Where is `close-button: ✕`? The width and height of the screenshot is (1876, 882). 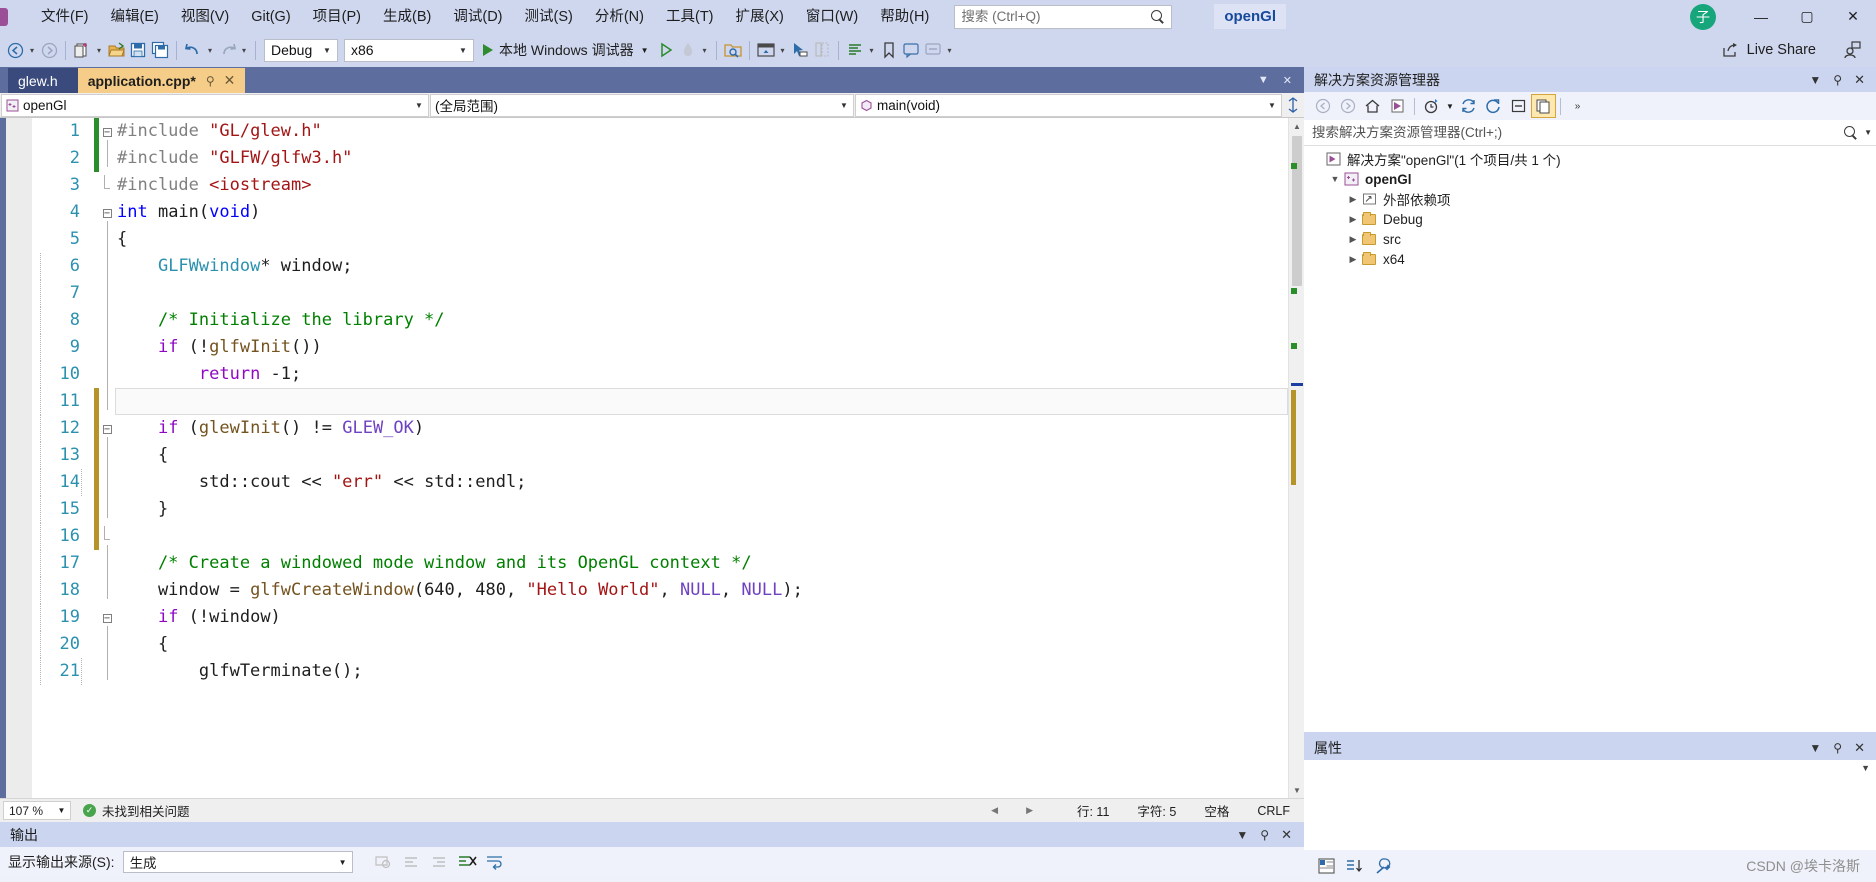 close-button: ✕ is located at coordinates (1853, 16).